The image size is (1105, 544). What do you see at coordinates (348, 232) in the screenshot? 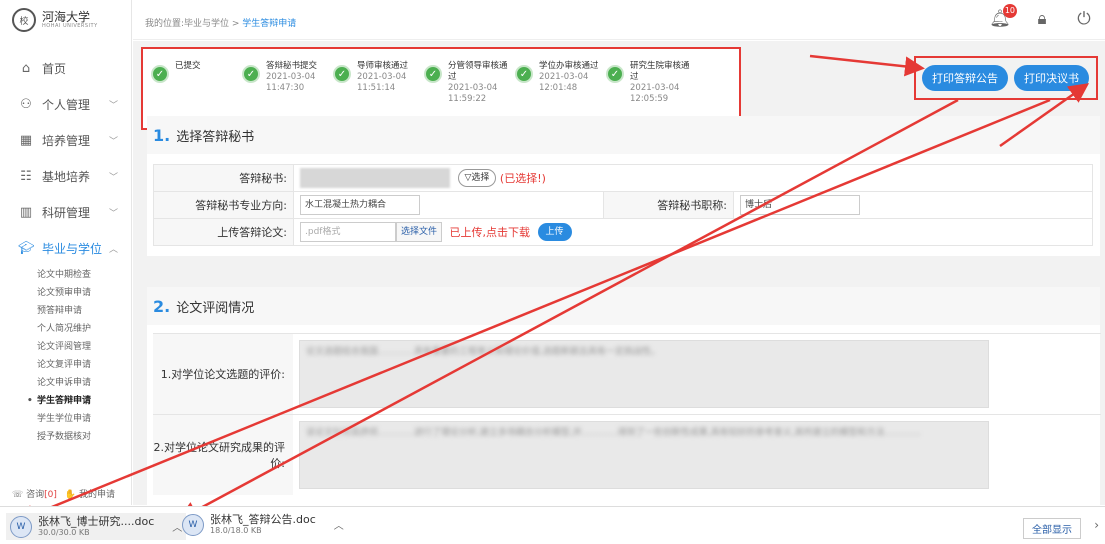
I see `file-path-field: .pdf格式` at bounding box center [348, 232].